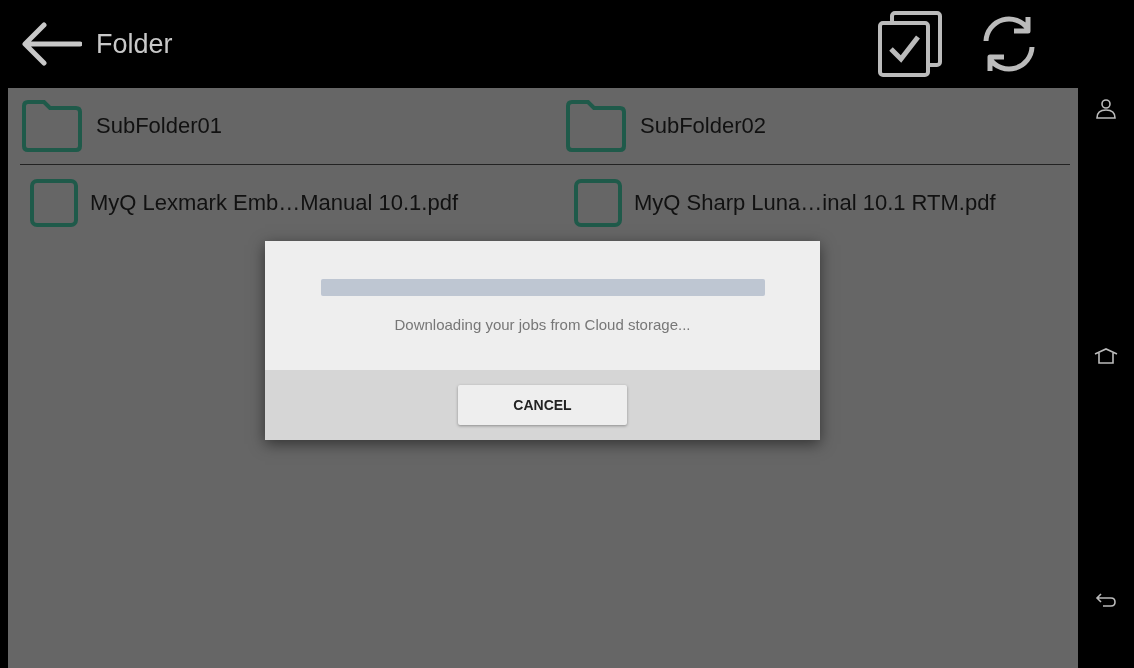 The height and width of the screenshot is (668, 1134). I want to click on folder-name: SubFolder02, so click(703, 126).